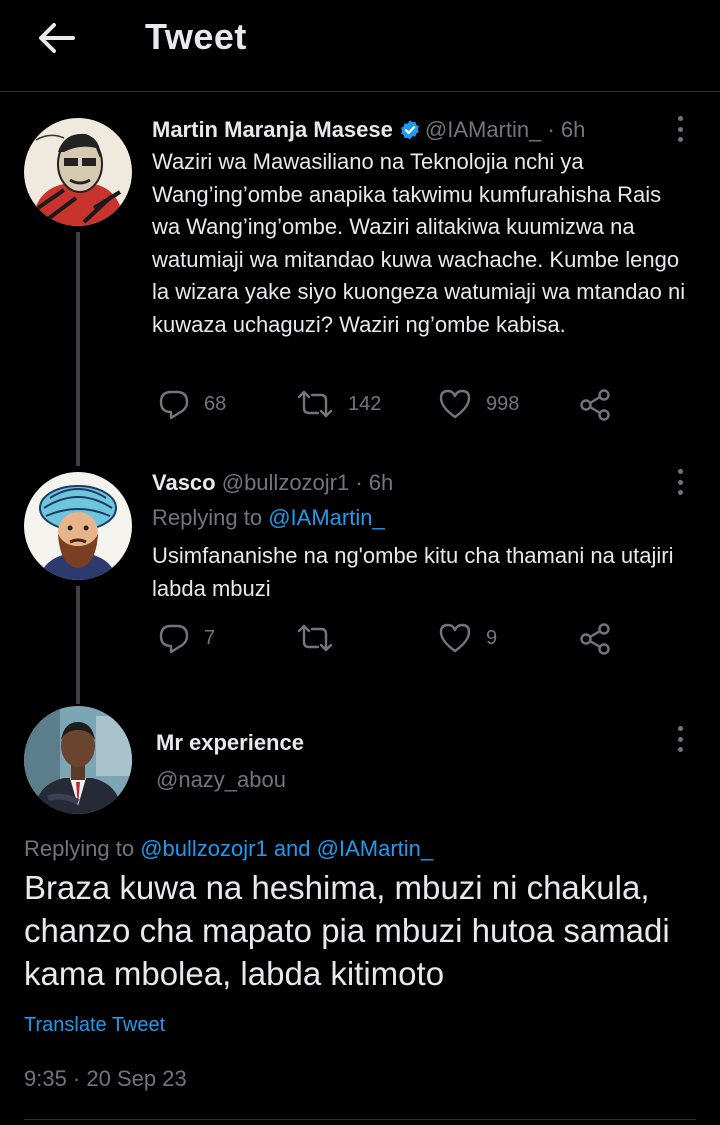 The height and width of the screenshot is (1125, 720). I want to click on reply-button: 7, so click(186, 638).